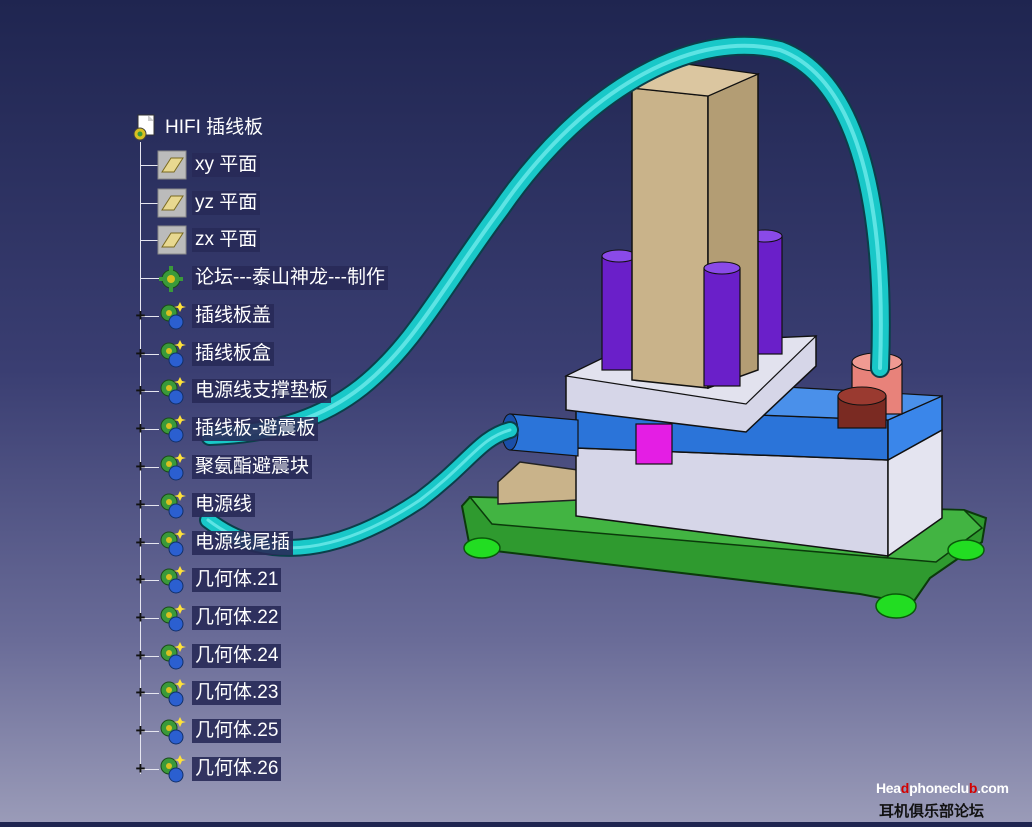  I want to click on watermark-logo-text: Headphoneclub.com, so click(942, 788).